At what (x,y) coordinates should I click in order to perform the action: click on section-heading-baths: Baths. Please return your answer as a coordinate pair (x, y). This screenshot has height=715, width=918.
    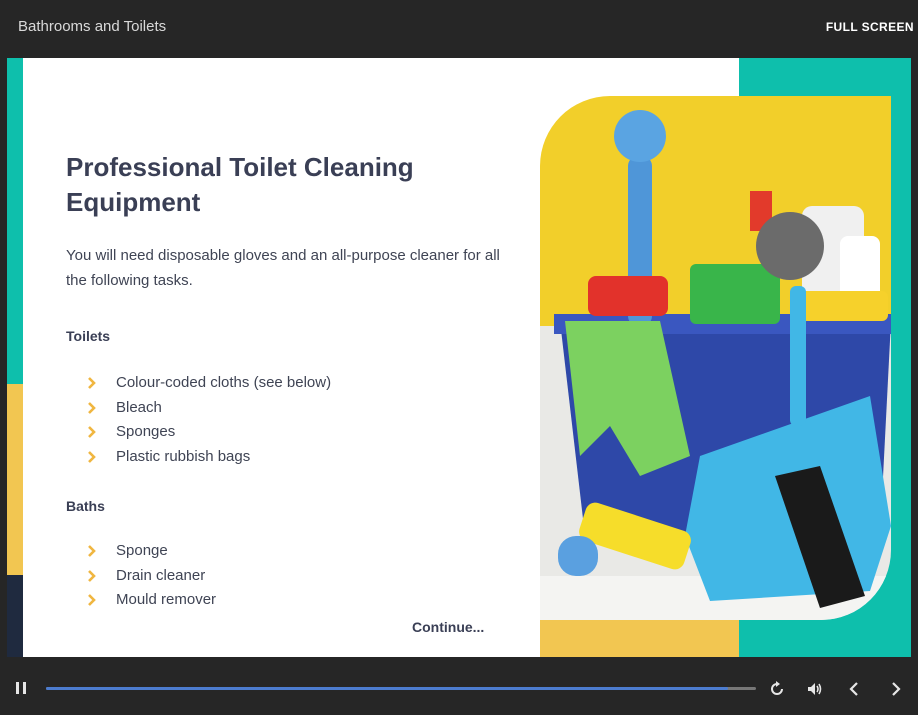
    Looking at the image, I should click on (85, 506).